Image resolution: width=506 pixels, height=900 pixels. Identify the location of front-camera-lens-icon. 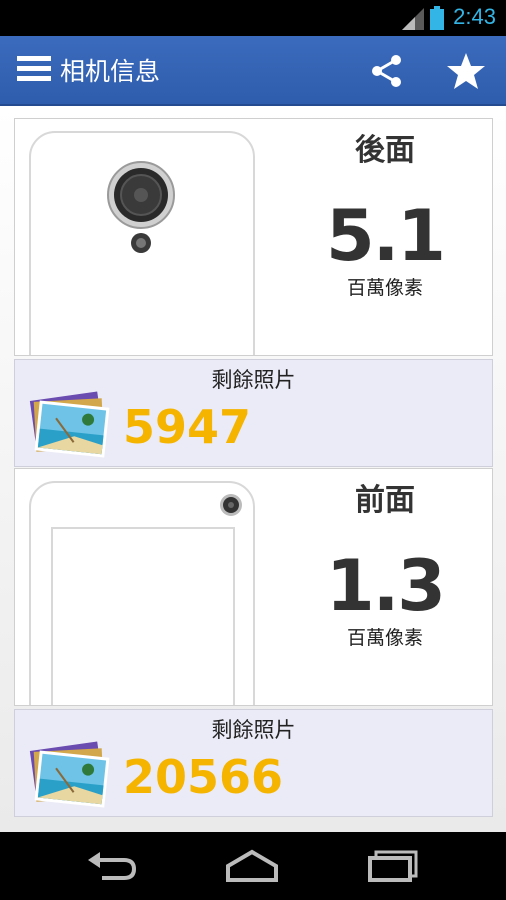
(231, 505).